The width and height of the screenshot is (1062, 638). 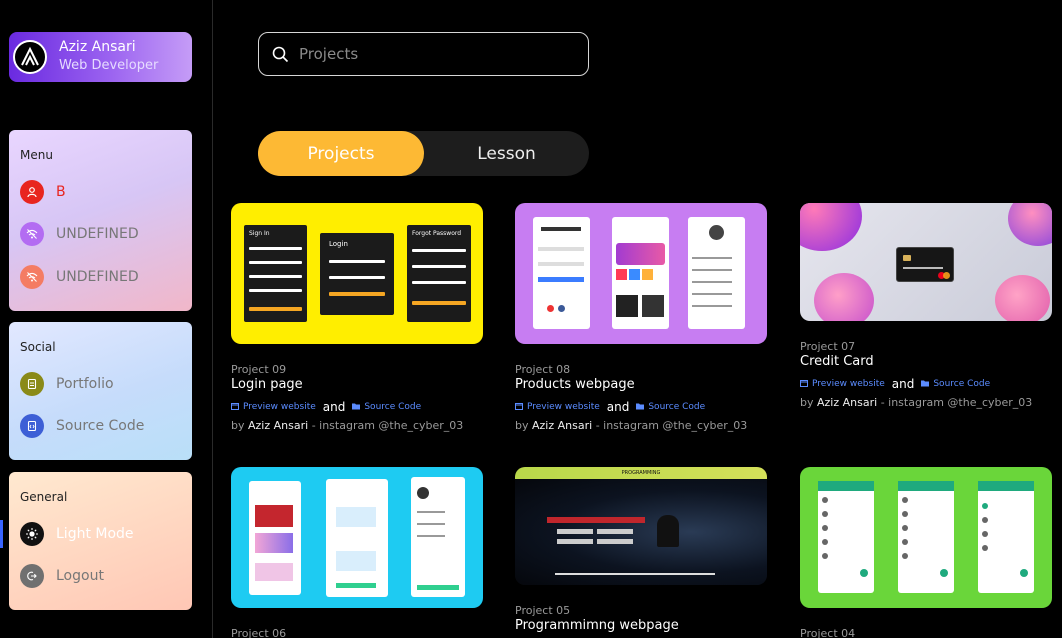 I want to click on project-thumbnail: Sign In Login Forgot Password, so click(x=357, y=273).